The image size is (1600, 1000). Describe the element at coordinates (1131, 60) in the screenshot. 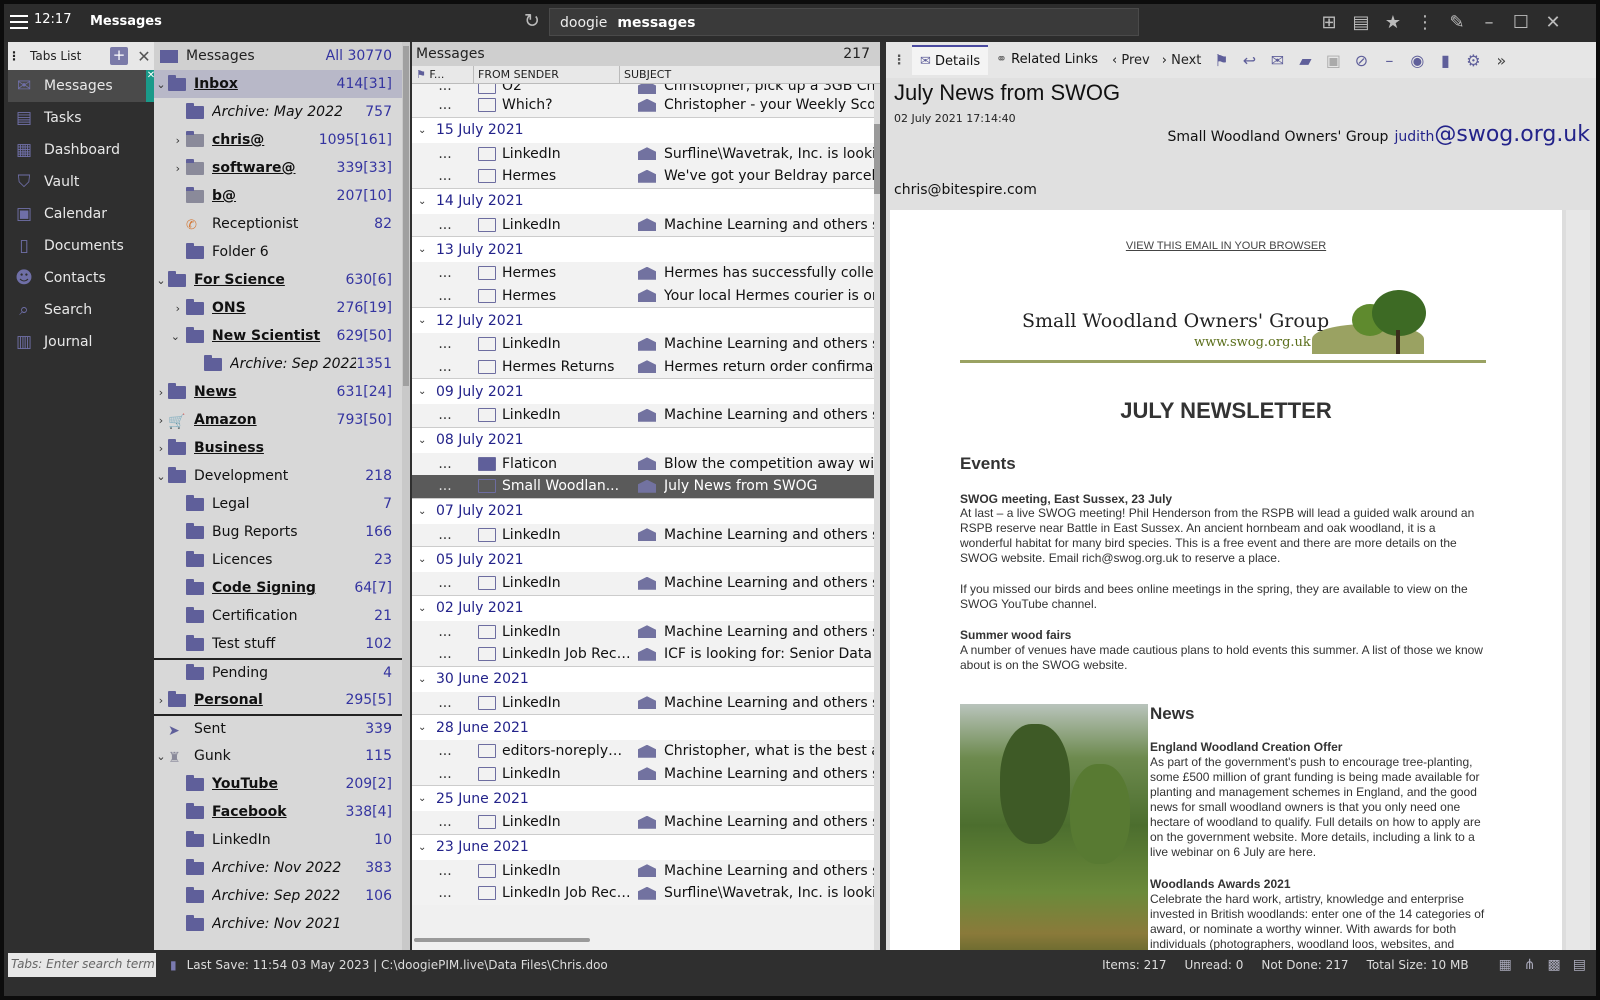

I see `prev-button: ‹ Prev` at that location.